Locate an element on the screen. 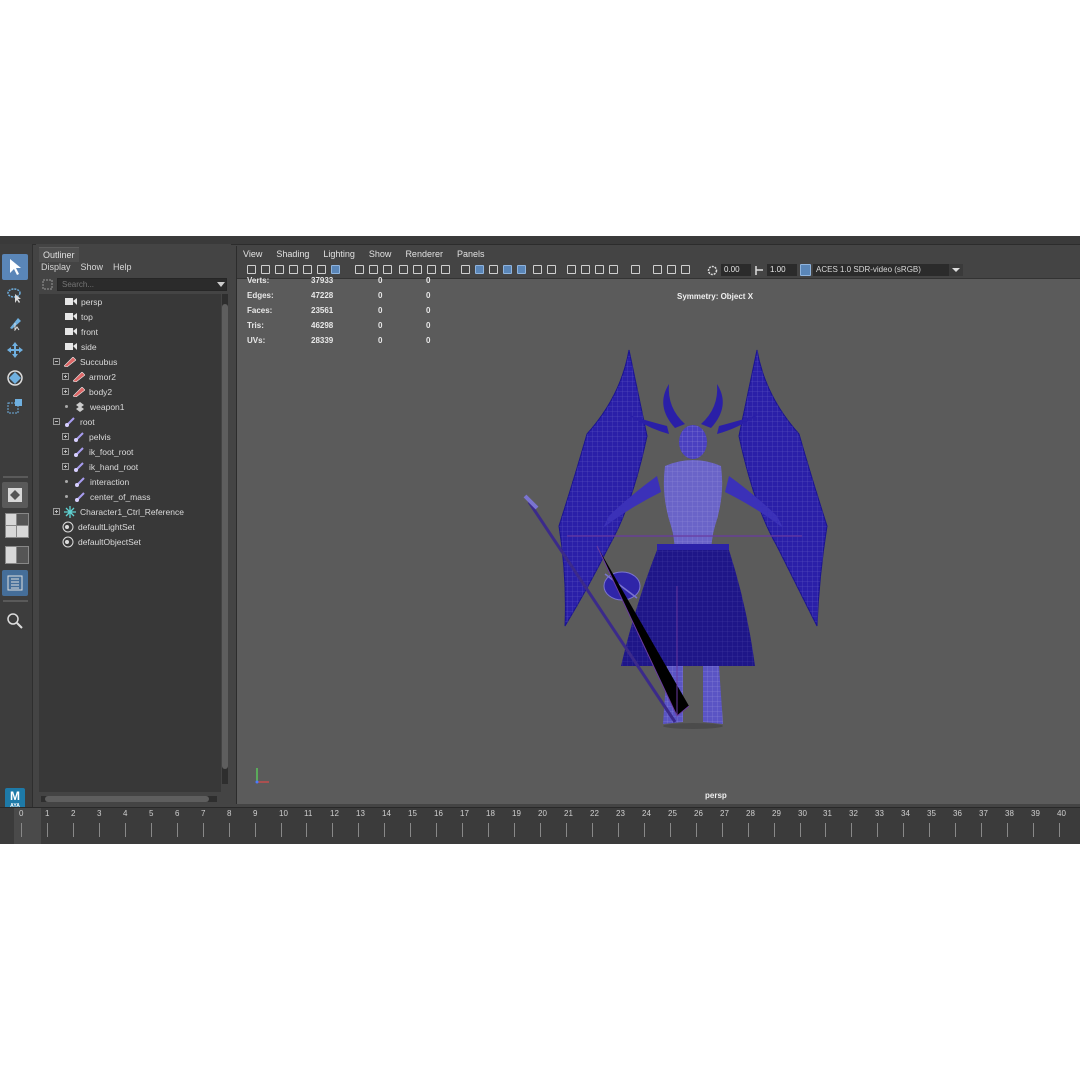 The height and width of the screenshot is (1080, 1080). outliner-search-input is located at coordinates (142, 284).